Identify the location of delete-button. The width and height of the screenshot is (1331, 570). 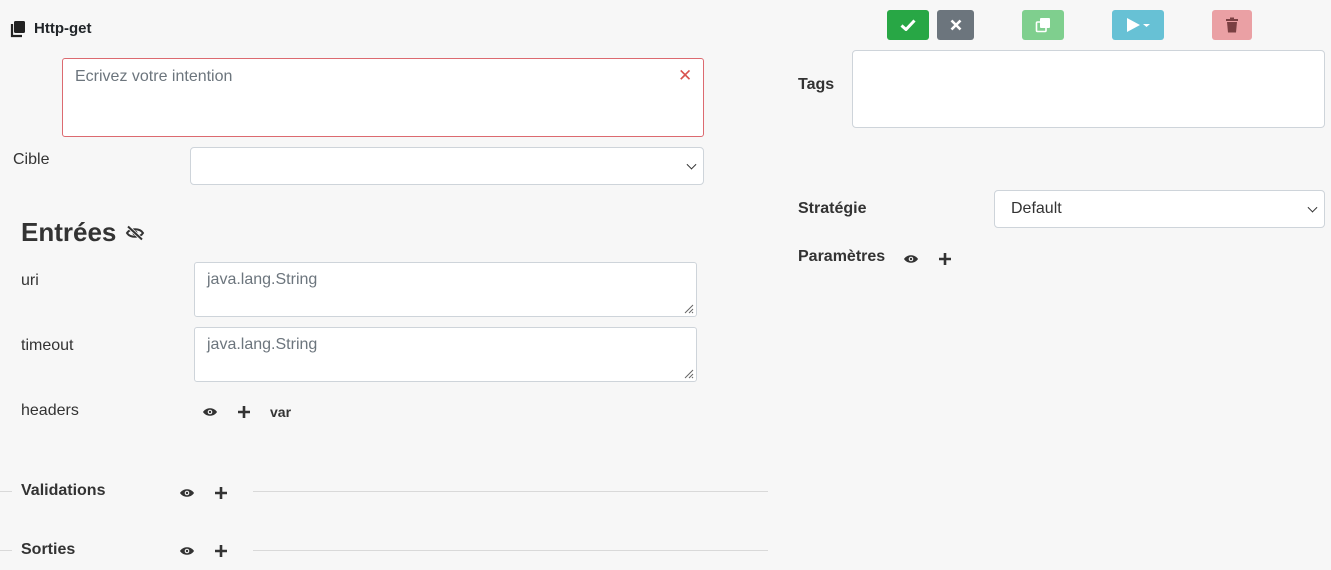
(1232, 25).